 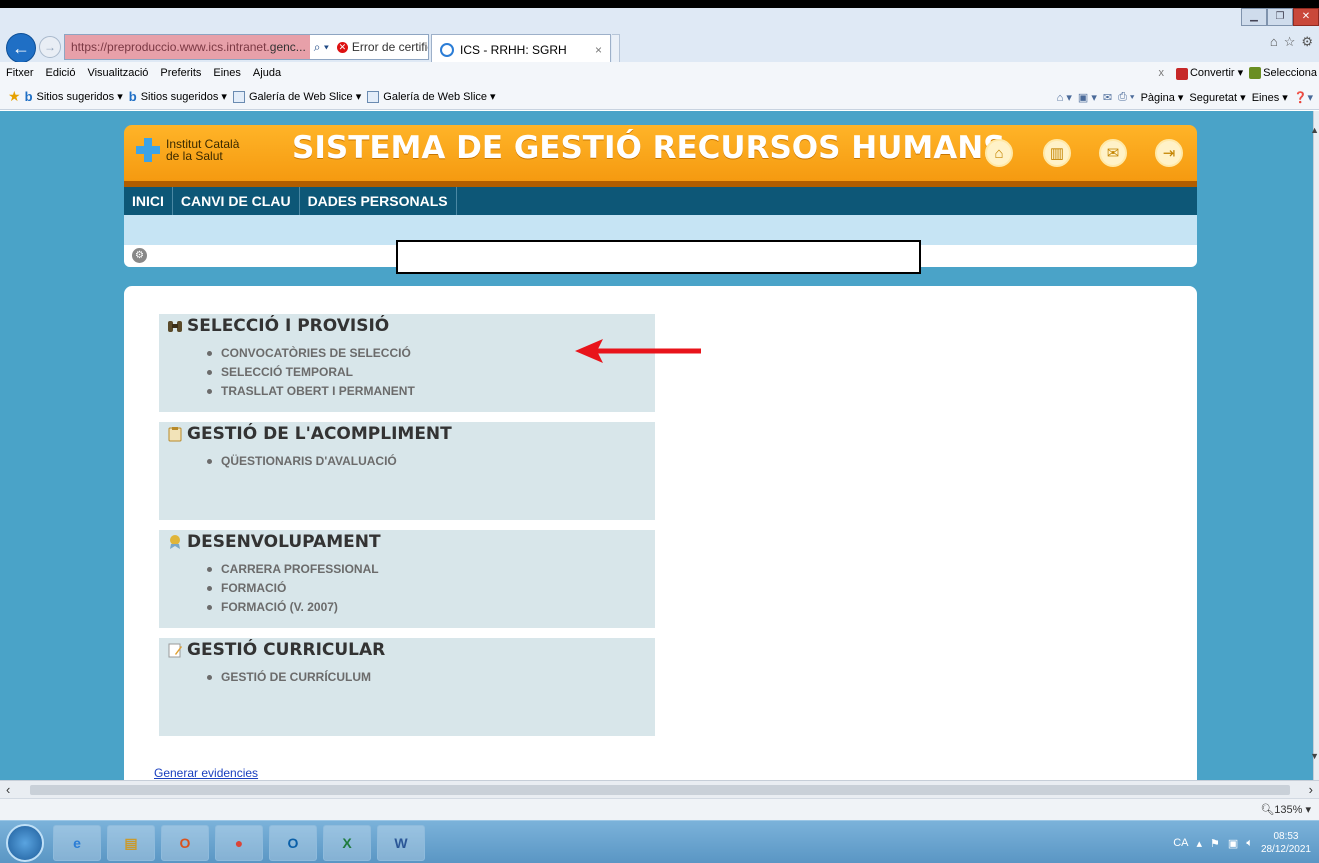 I want to click on chrome-icon: ●, so click(x=239, y=843).